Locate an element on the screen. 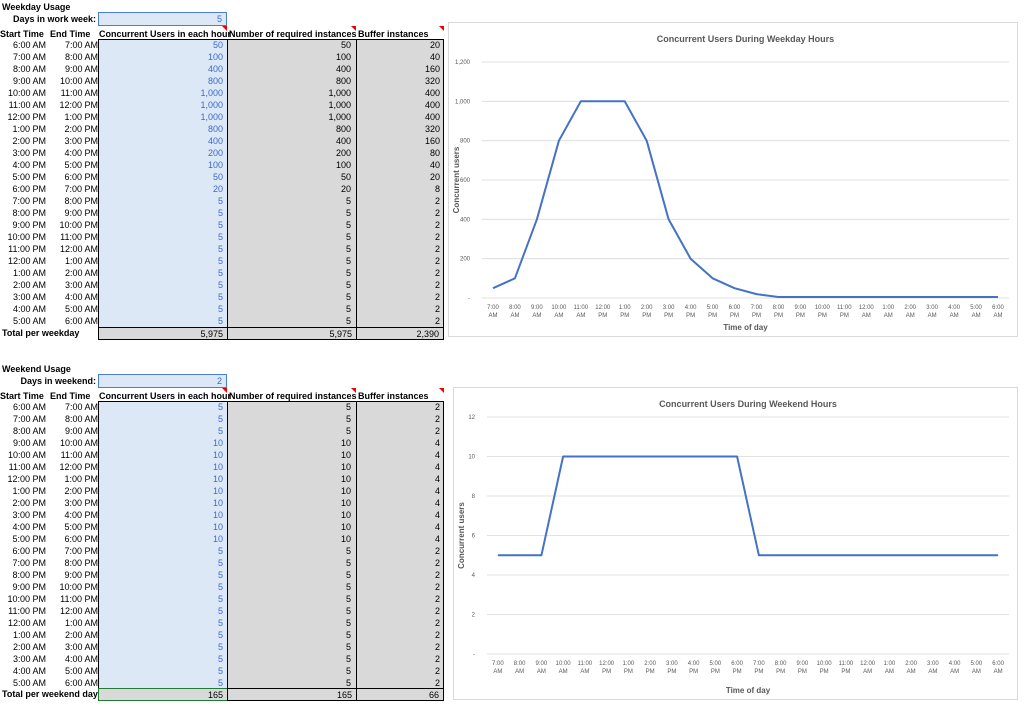 Image resolution: width=1024 pixels, height=706 pixels. required-instances-cell: 200 is located at coordinates (289, 153).